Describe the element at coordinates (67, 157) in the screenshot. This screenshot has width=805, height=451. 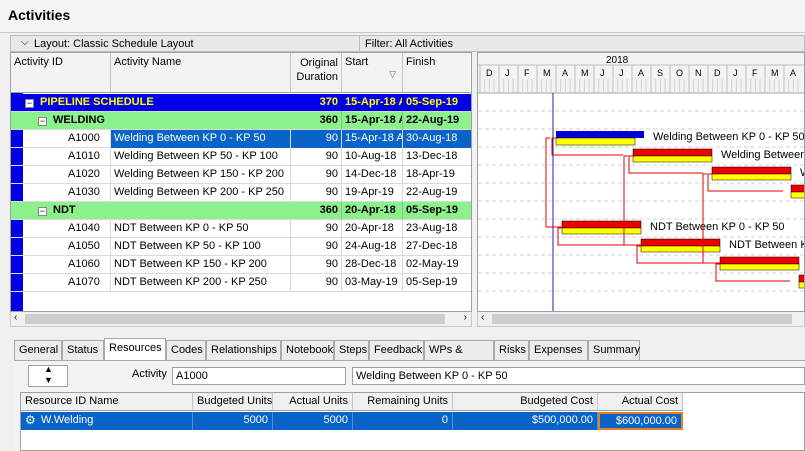
I see `table-cell: A1010` at that location.